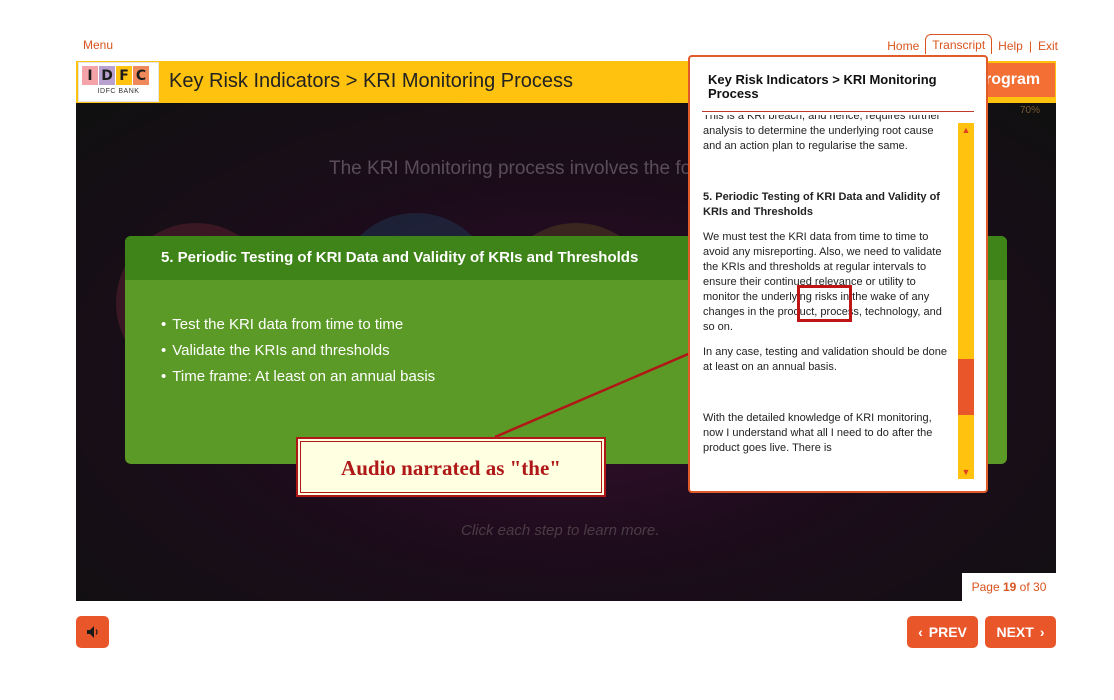 This screenshot has height=700, width=1114. What do you see at coordinates (966, 472) in the screenshot?
I see `scroll-down-icon: ▼` at bounding box center [966, 472].